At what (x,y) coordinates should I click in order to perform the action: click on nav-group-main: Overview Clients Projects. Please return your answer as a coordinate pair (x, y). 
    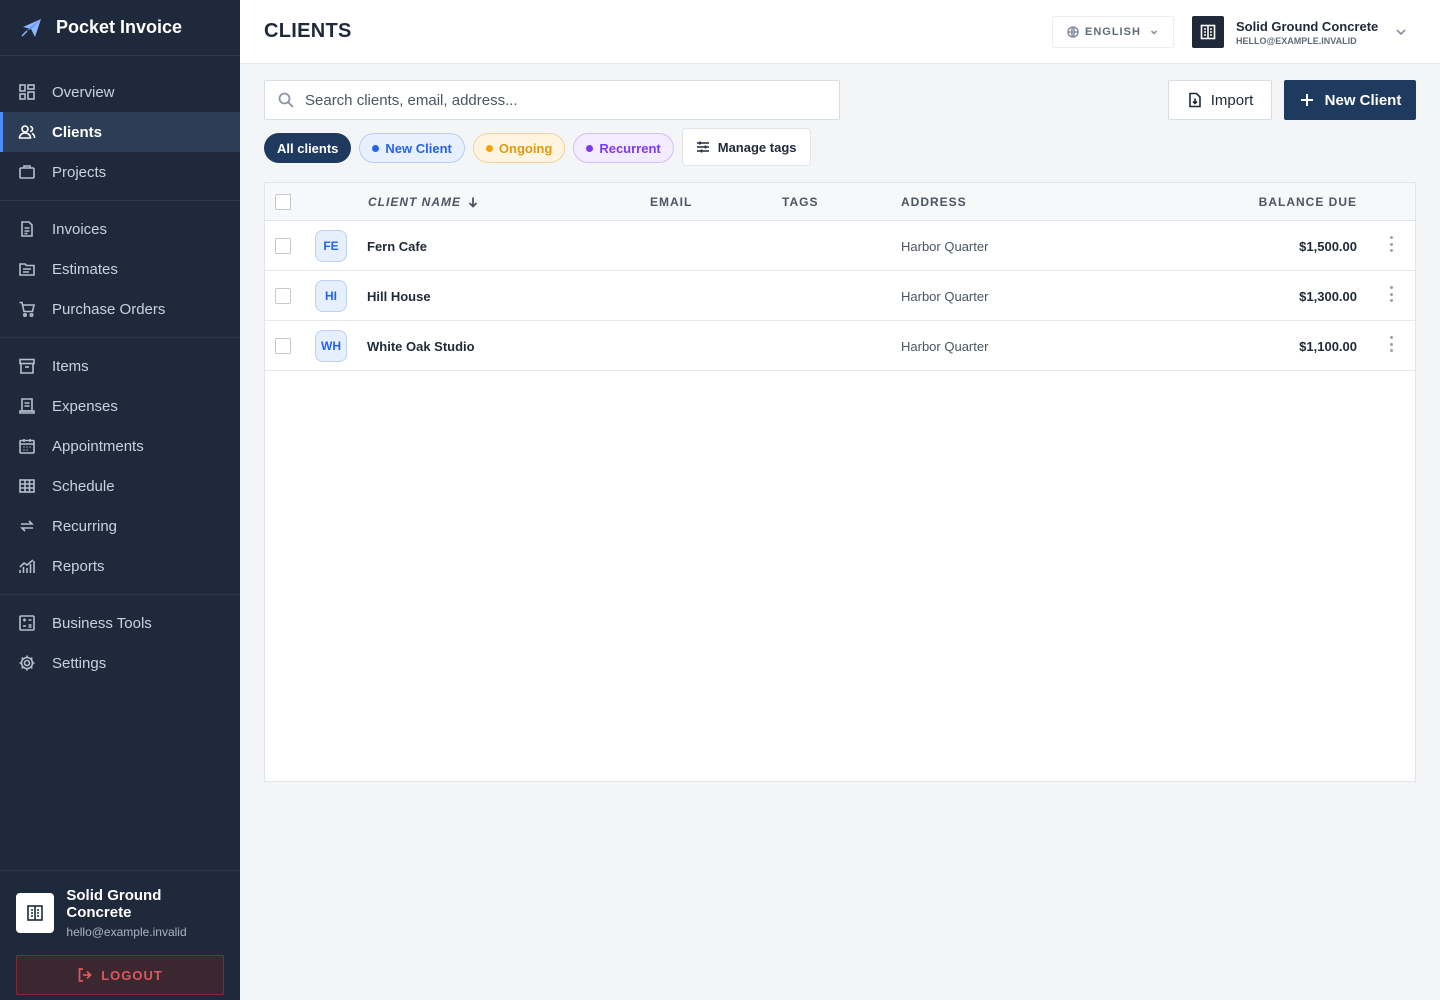
    Looking at the image, I should click on (120, 128).